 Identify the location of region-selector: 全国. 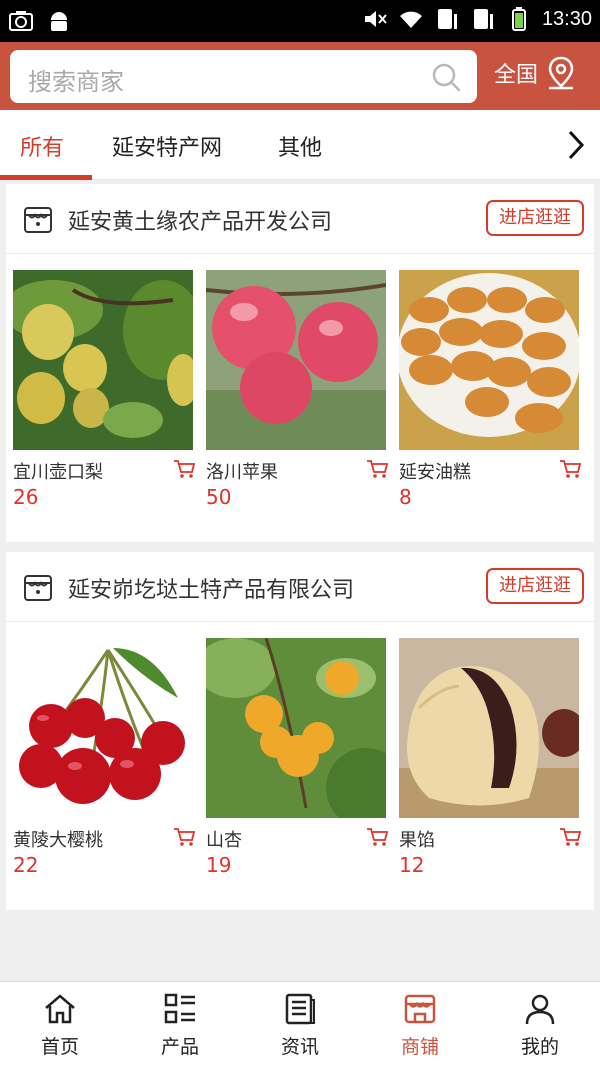
(535, 73).